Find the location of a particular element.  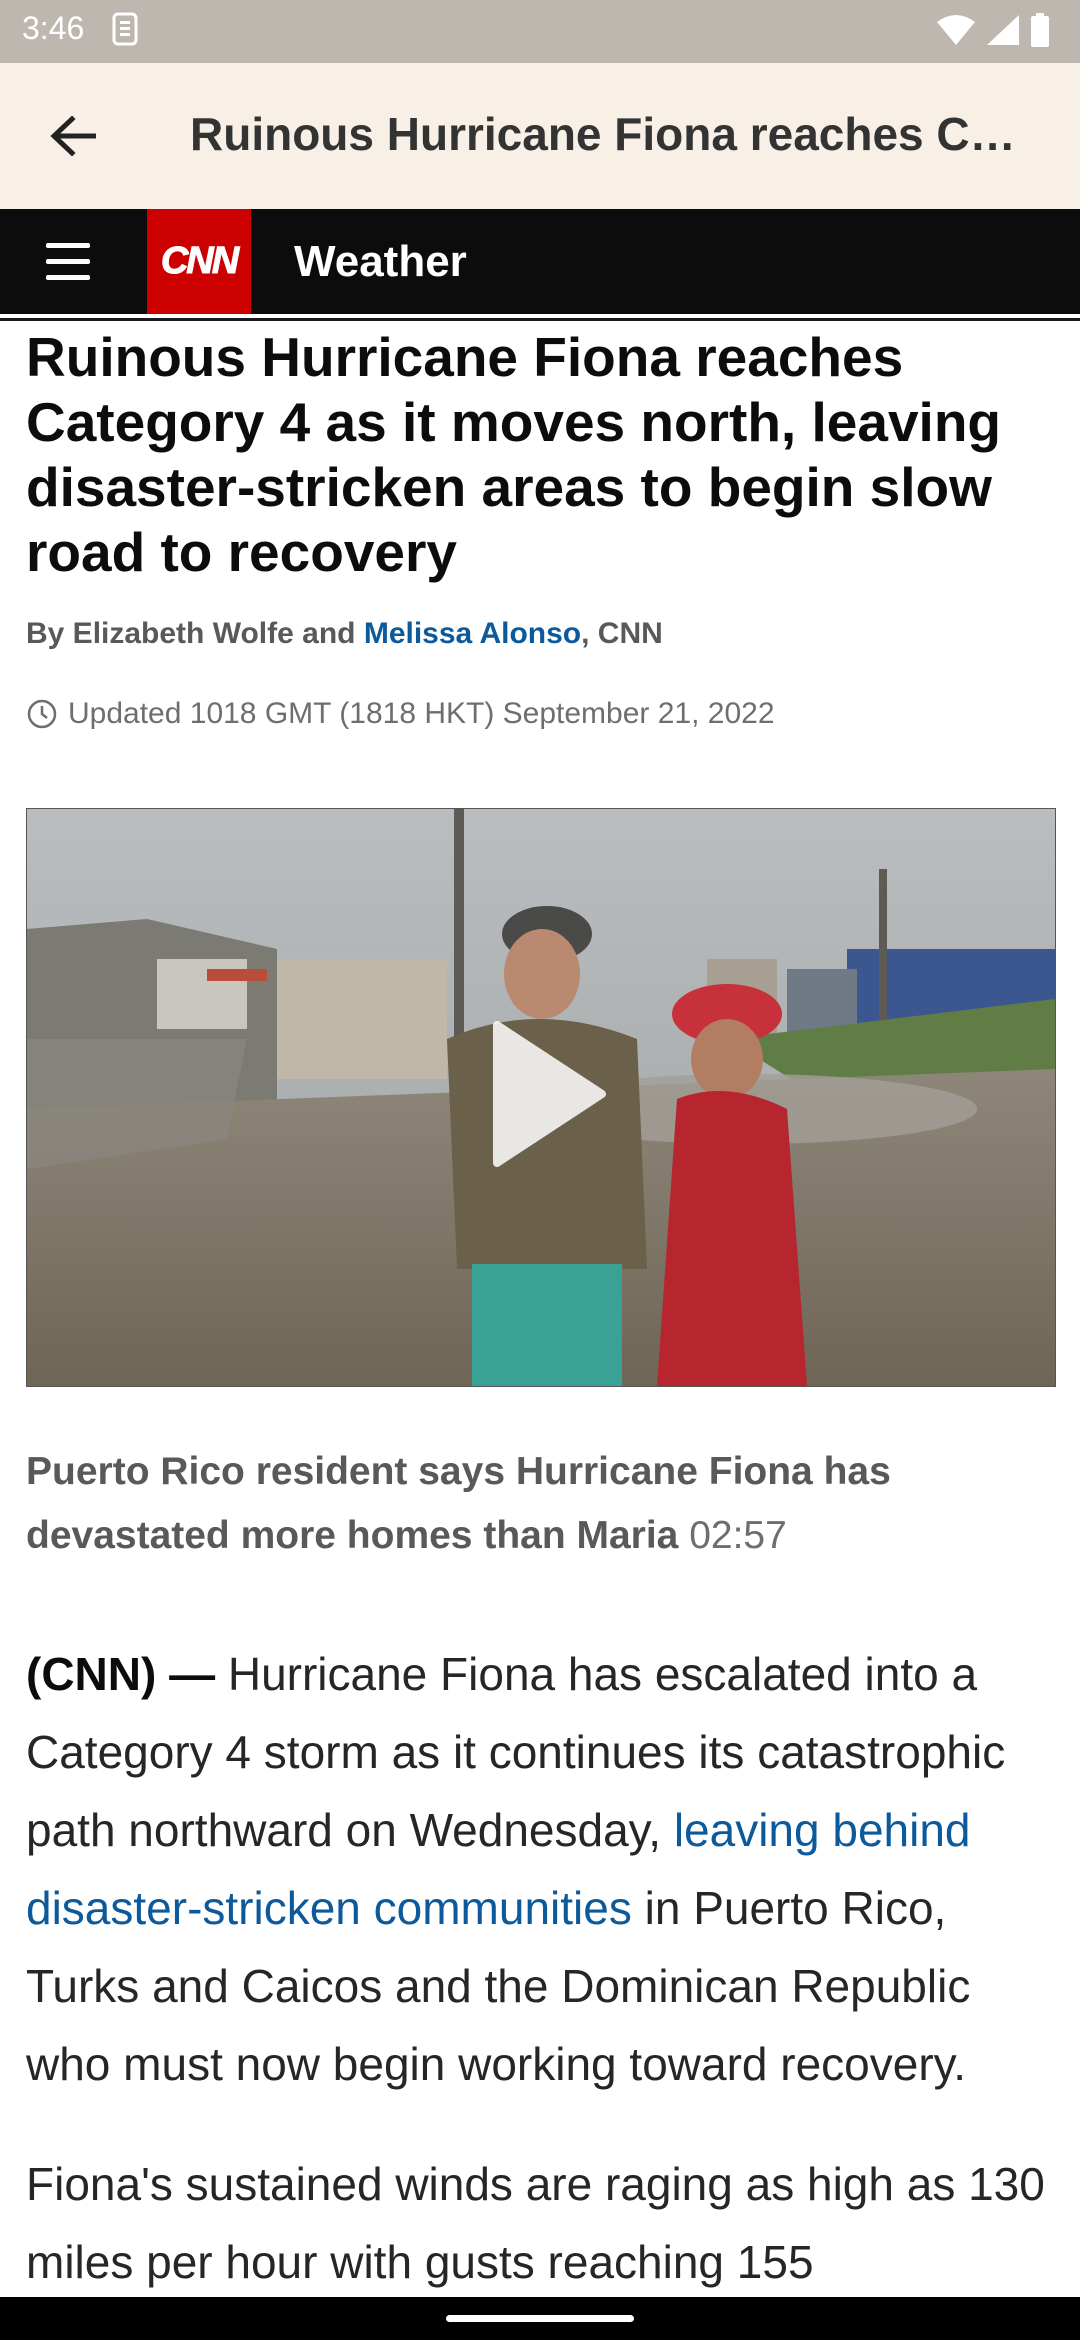

status-time: 3:46 is located at coordinates (53, 28).